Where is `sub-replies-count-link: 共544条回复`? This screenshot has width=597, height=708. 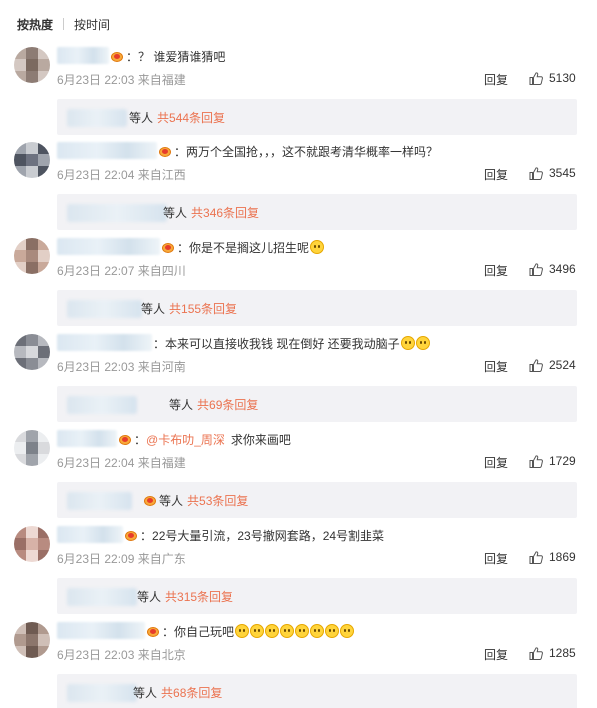
sub-replies-count-link: 共544条回复 is located at coordinates (191, 117).